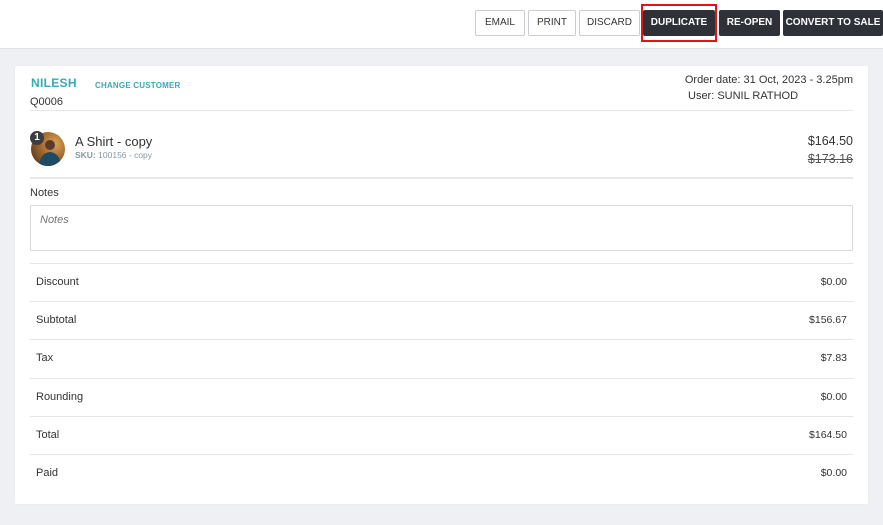  What do you see at coordinates (609, 23) in the screenshot?
I see `discard-button: DISCARD` at bounding box center [609, 23].